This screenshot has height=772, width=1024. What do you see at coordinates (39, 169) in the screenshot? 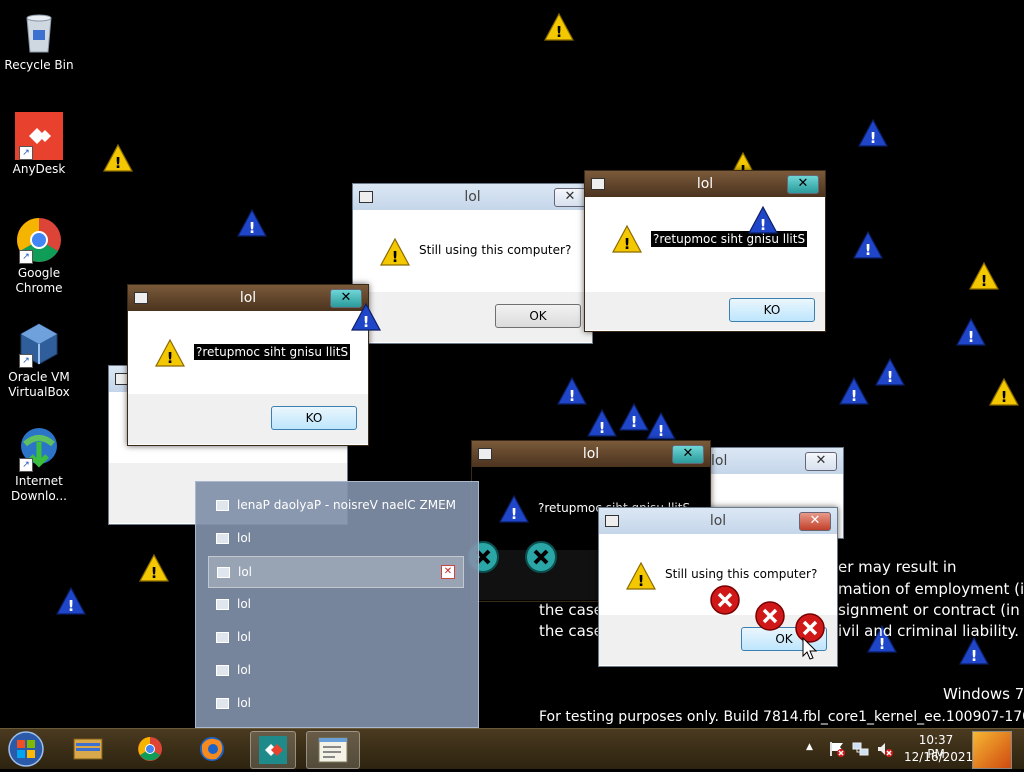
I see `desktop-icon-label: AnyDesk` at bounding box center [39, 169].